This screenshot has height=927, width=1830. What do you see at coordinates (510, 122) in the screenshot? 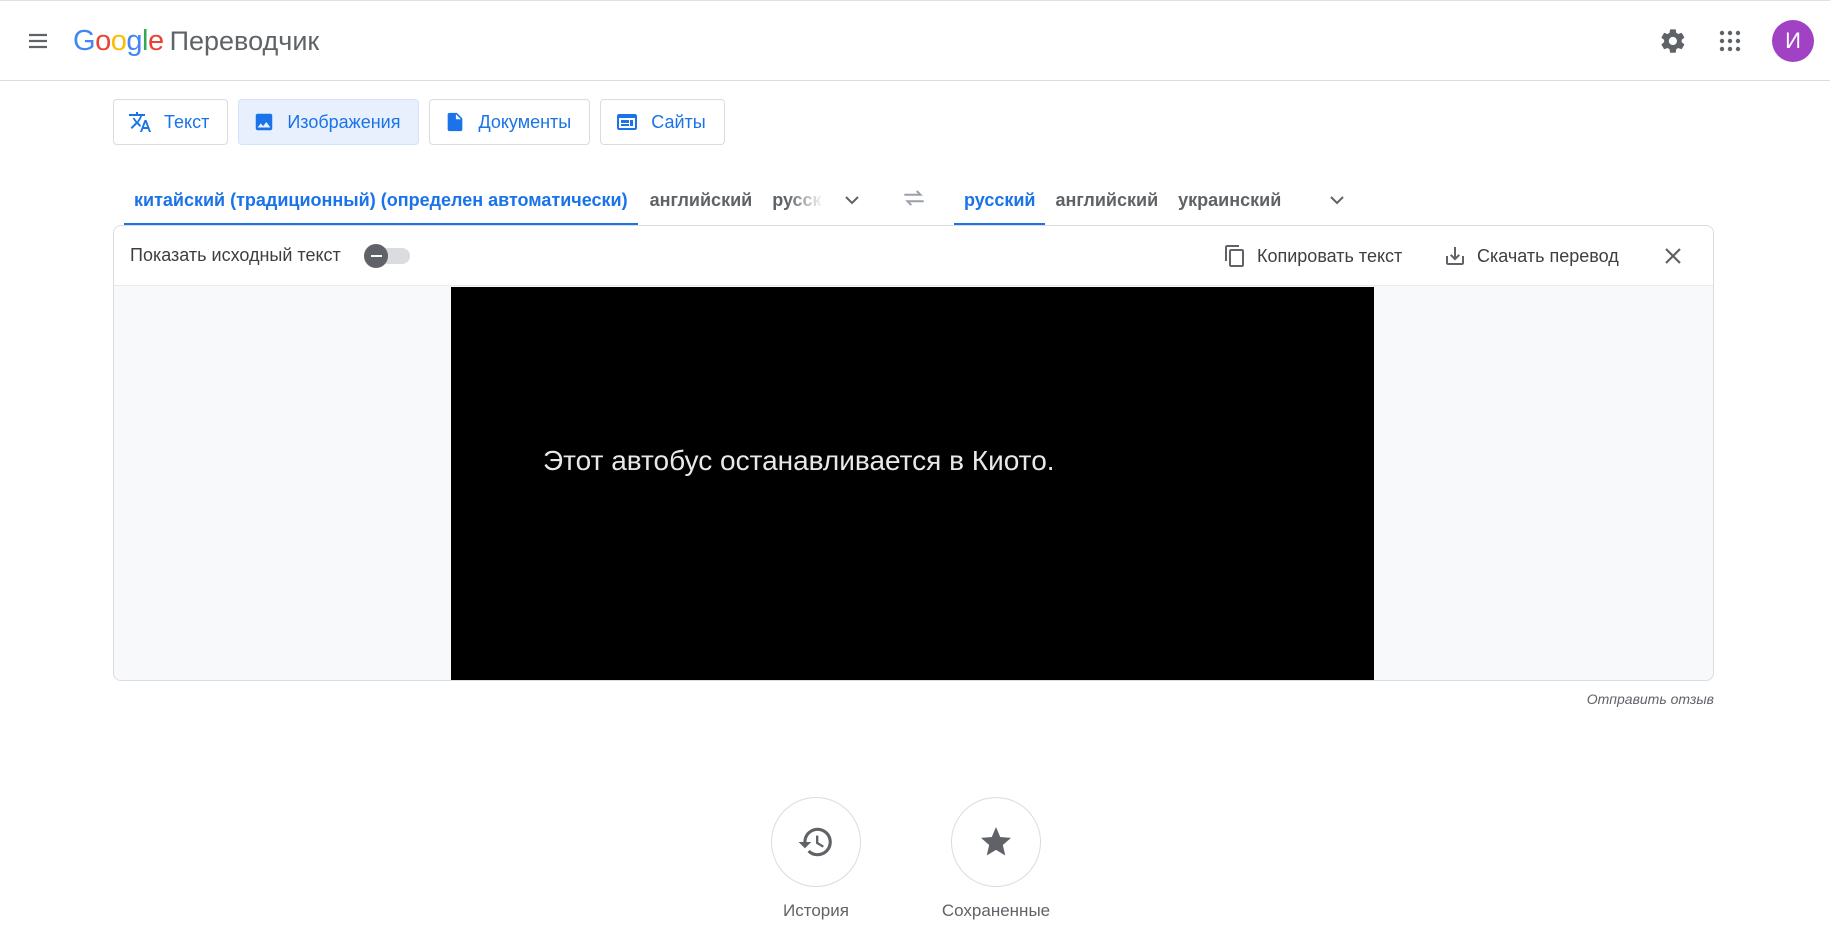
I see `tab-documents: Документы` at bounding box center [510, 122].